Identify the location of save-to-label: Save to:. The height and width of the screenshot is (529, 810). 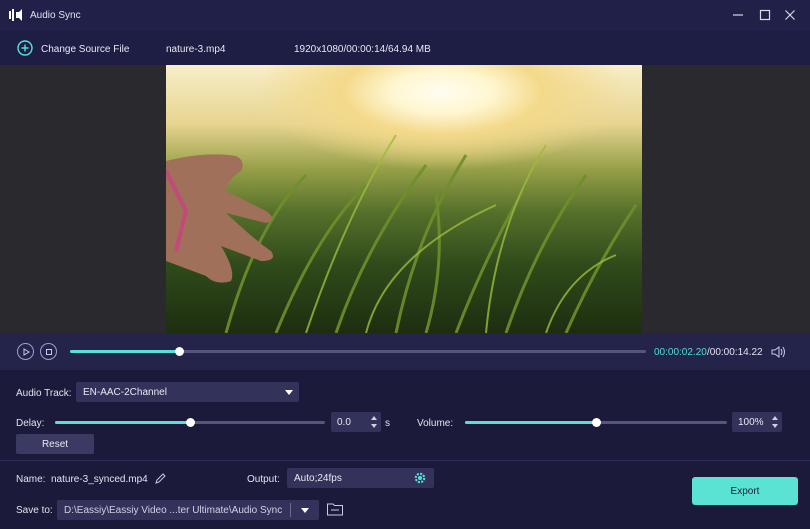
(34, 510).